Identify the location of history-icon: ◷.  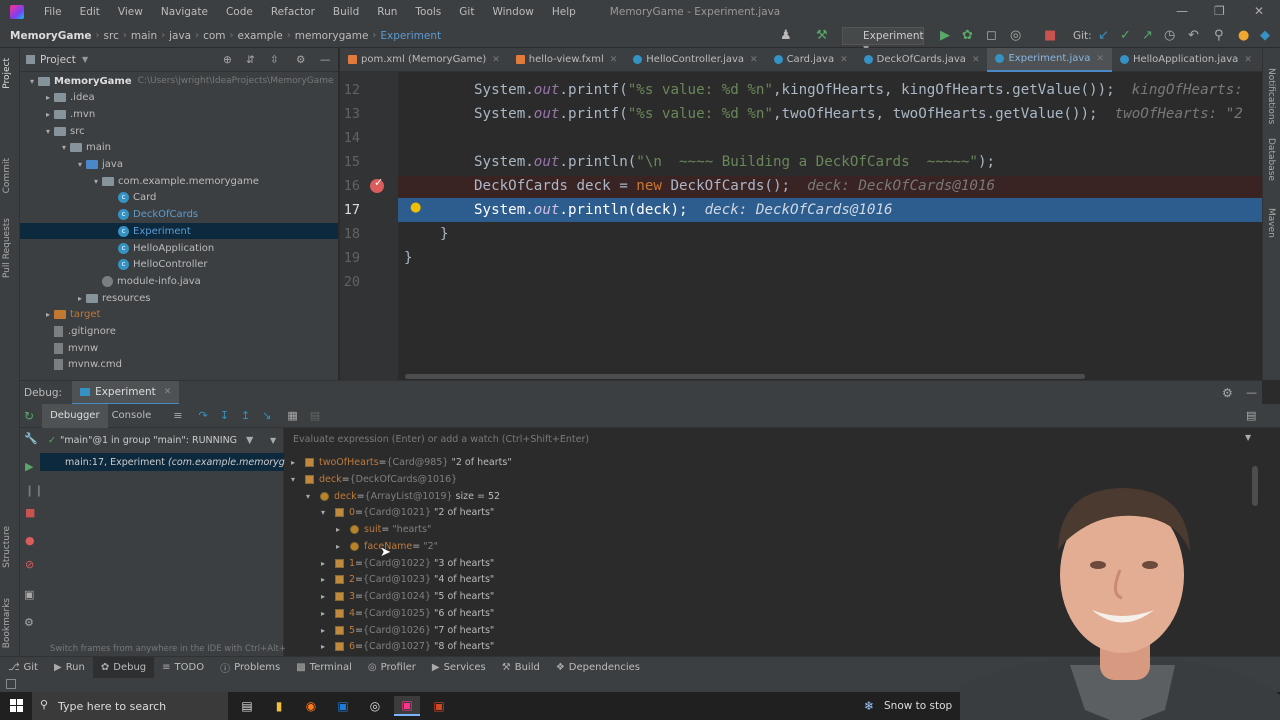
(1169, 35).